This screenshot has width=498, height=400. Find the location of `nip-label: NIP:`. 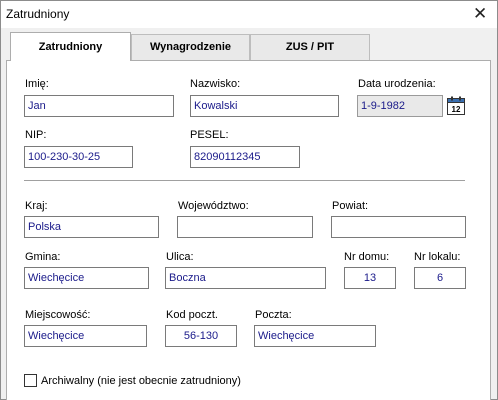

nip-label: NIP: is located at coordinates (36, 135).